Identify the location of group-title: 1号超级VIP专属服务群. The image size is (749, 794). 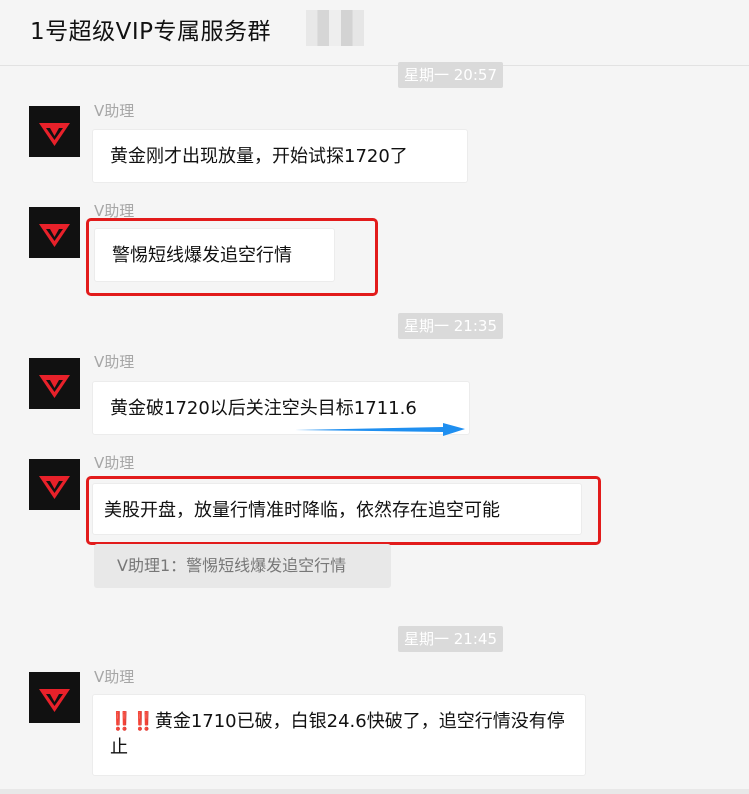
(151, 32).